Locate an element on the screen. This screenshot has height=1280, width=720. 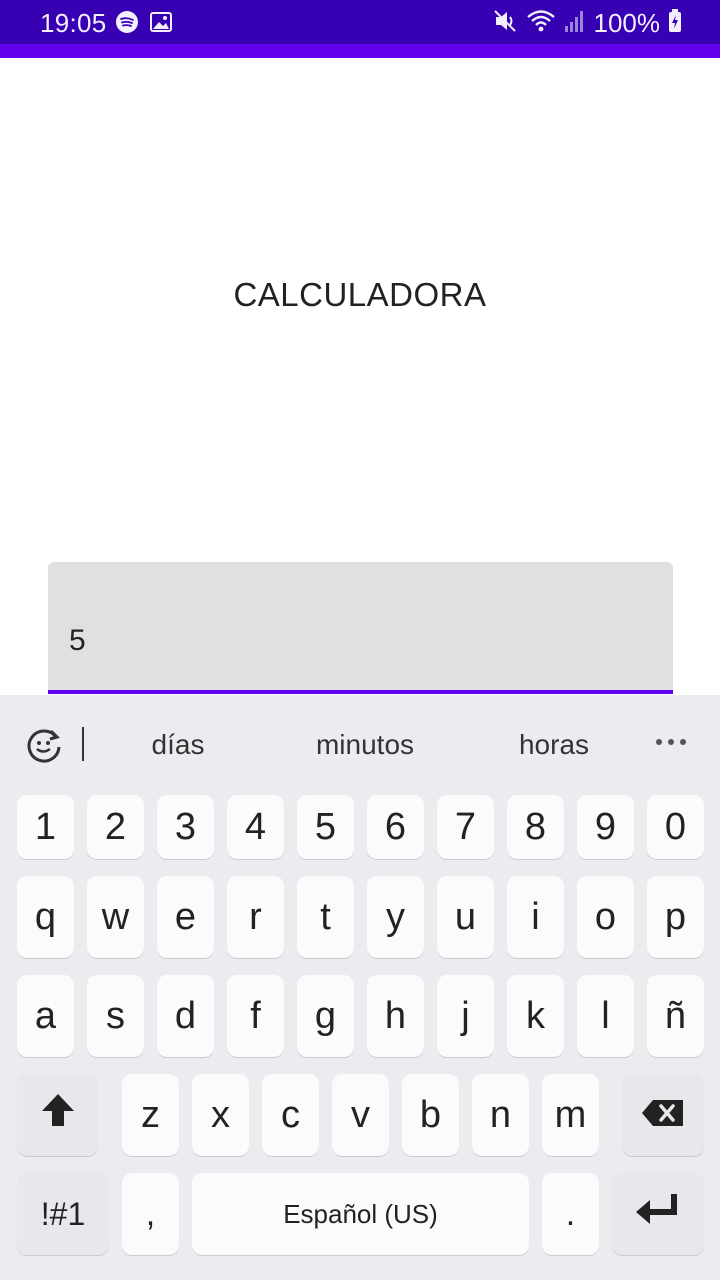
suggestion-2: minutos is located at coordinates (365, 745).